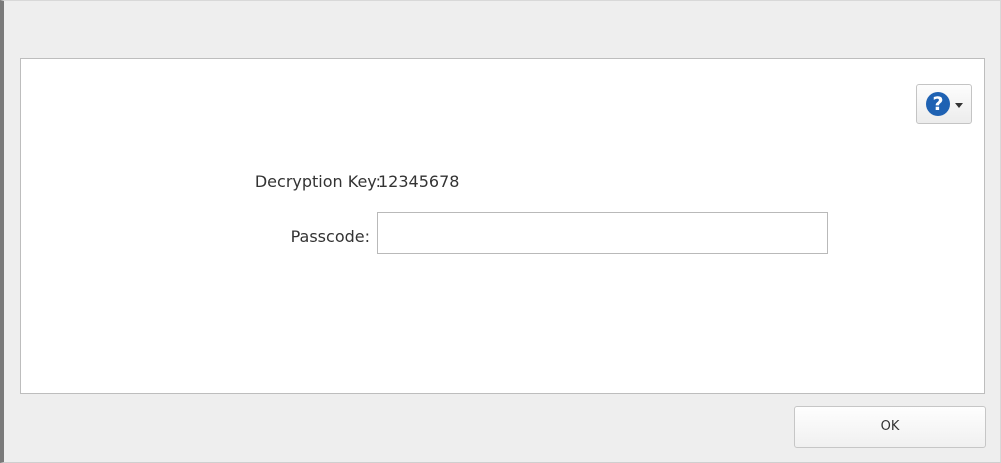 This screenshot has height=463, width=1001. Describe the element at coordinates (317, 181) in the screenshot. I see `decryption-key-label: Decryption Key:` at that location.